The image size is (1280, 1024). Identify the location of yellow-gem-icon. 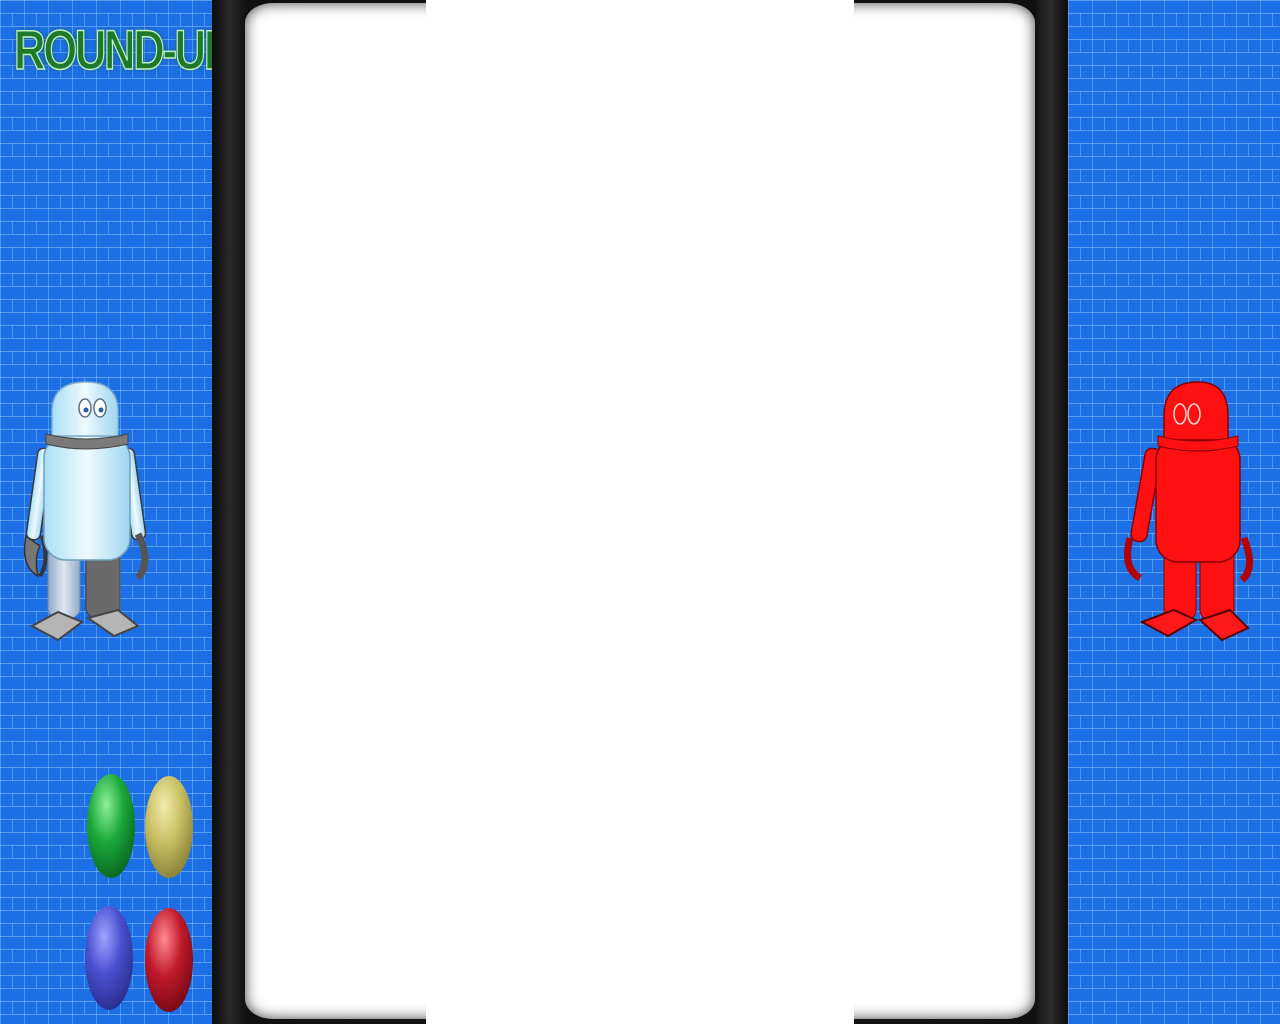
(169, 827).